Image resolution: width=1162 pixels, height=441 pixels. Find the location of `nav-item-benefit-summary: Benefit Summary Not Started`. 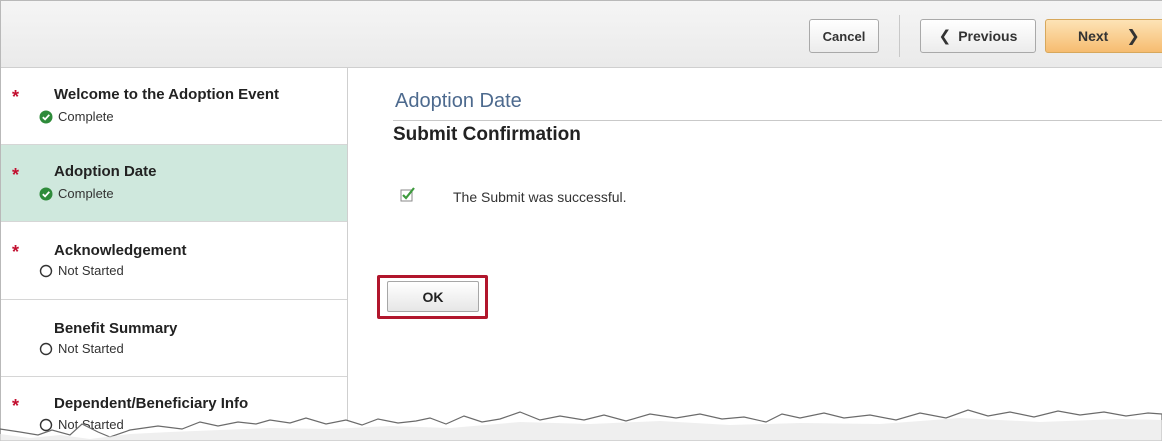

nav-item-benefit-summary: Benefit Summary Not Started is located at coordinates (174, 338).